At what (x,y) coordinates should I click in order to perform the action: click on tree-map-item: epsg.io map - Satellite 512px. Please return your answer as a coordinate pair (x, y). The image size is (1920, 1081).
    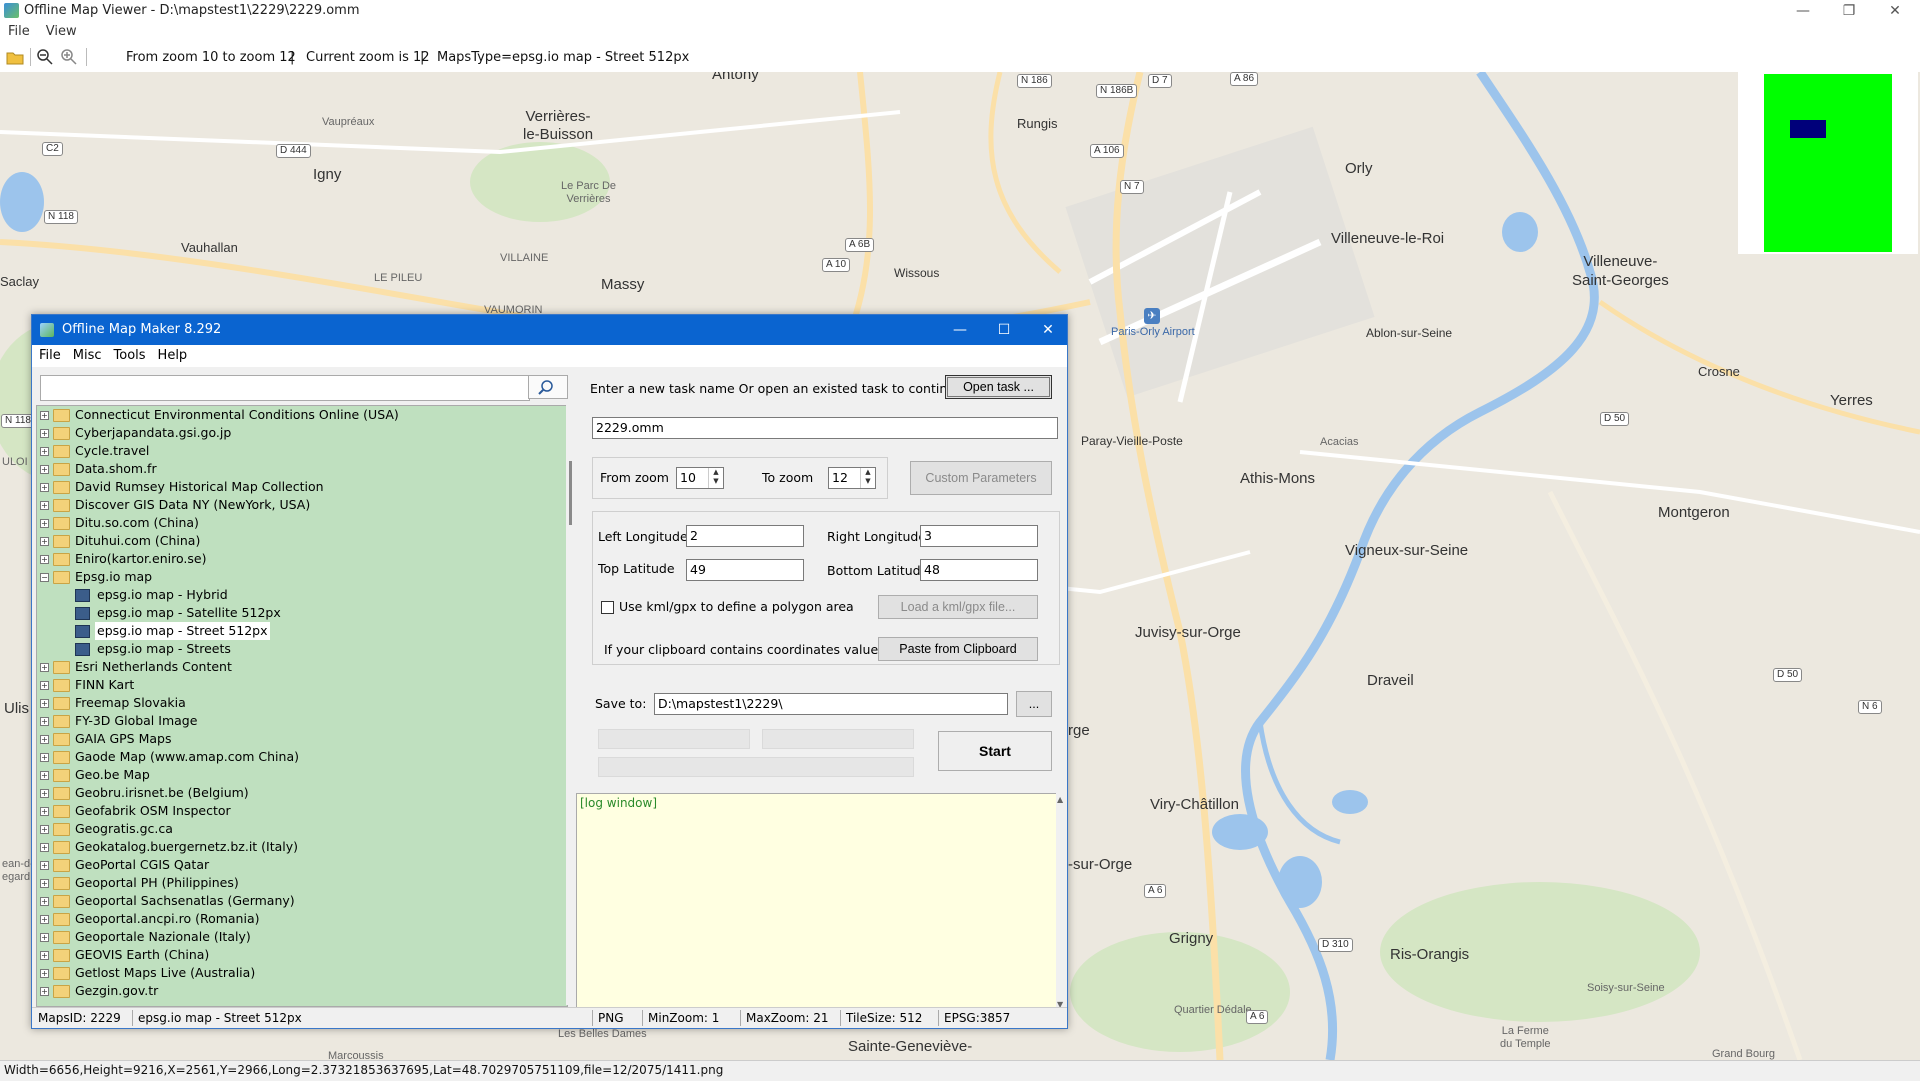
    Looking at the image, I should click on (302, 613).